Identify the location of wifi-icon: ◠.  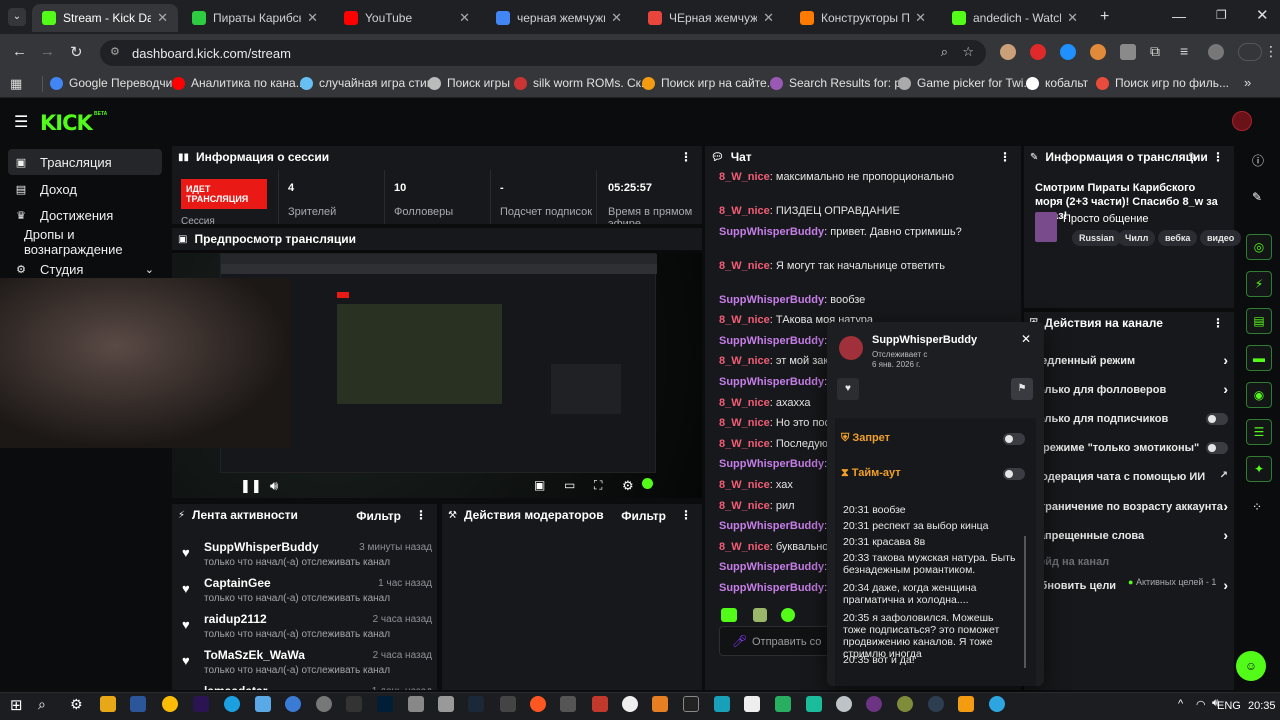
(1201, 704).